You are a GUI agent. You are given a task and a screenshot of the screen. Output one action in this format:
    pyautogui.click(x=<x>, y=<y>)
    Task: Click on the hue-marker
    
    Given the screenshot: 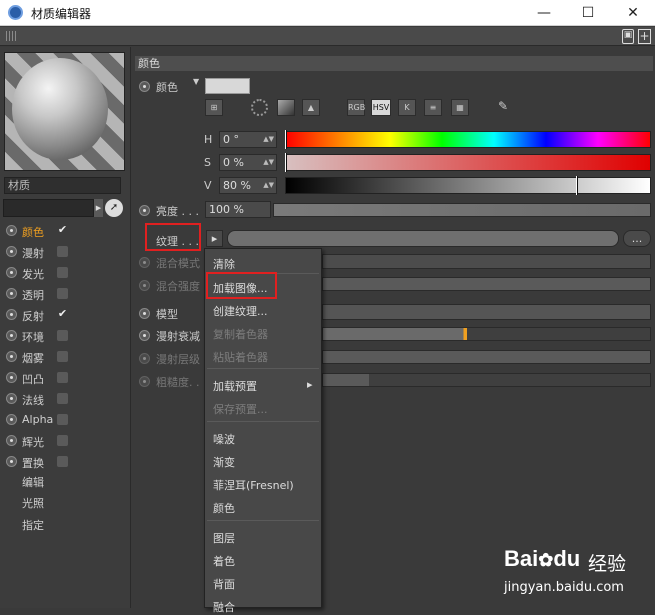 What is the action you would take?
    pyautogui.click(x=286, y=139)
    